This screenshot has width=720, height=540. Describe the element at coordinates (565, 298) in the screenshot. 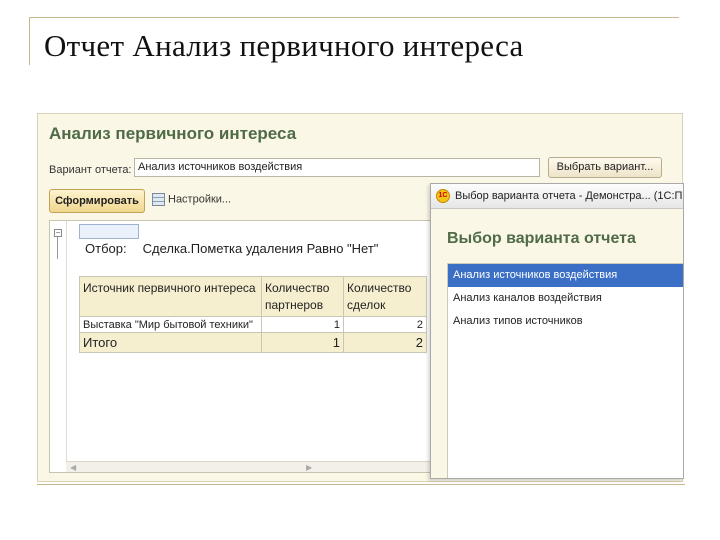

I see `variant-list-item: Анализ каналов воздействия` at that location.